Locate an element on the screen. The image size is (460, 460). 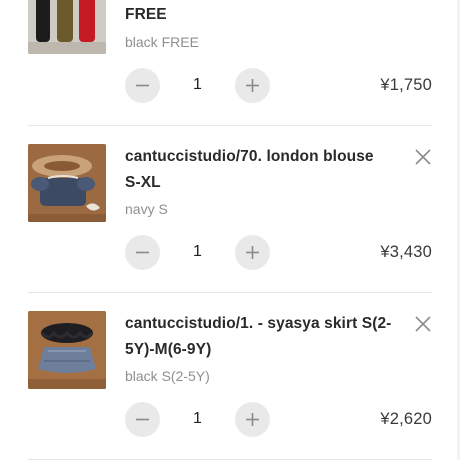
item-price: ¥1,750 is located at coordinates (406, 85).